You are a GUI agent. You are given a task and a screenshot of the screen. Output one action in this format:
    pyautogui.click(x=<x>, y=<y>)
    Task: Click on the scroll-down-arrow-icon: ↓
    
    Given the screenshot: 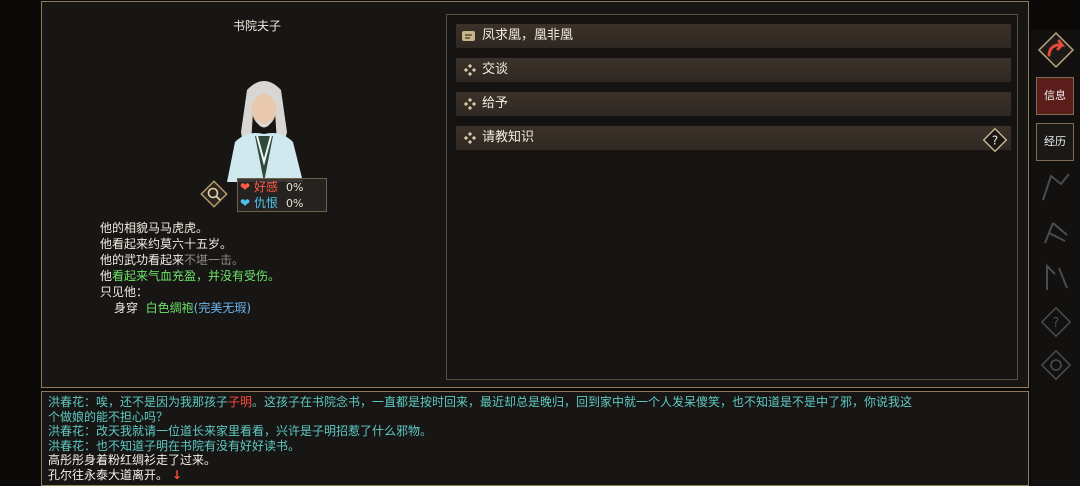 What is the action you would take?
    pyautogui.click(x=177, y=475)
    